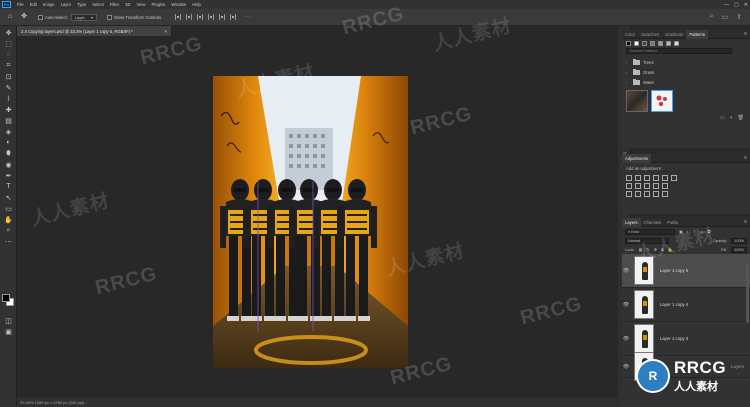 This screenshot has width=750, height=407. I want to click on auto-select-dropdown: Layer ▾, so click(83, 17).